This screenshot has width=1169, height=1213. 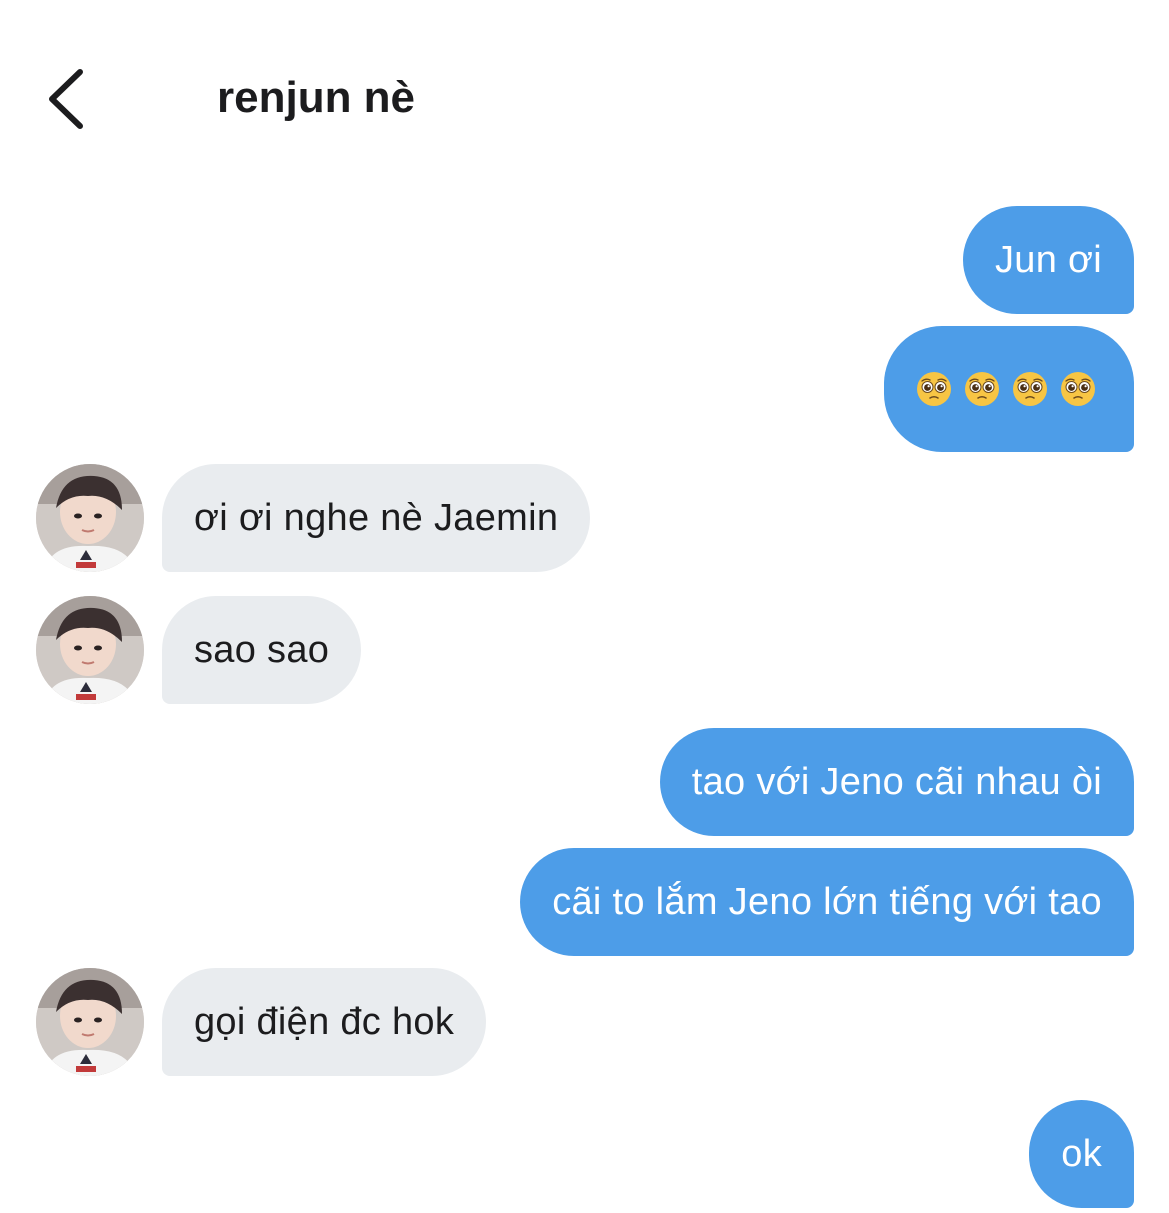 I want to click on message-text: sao sao, so click(x=262, y=650).